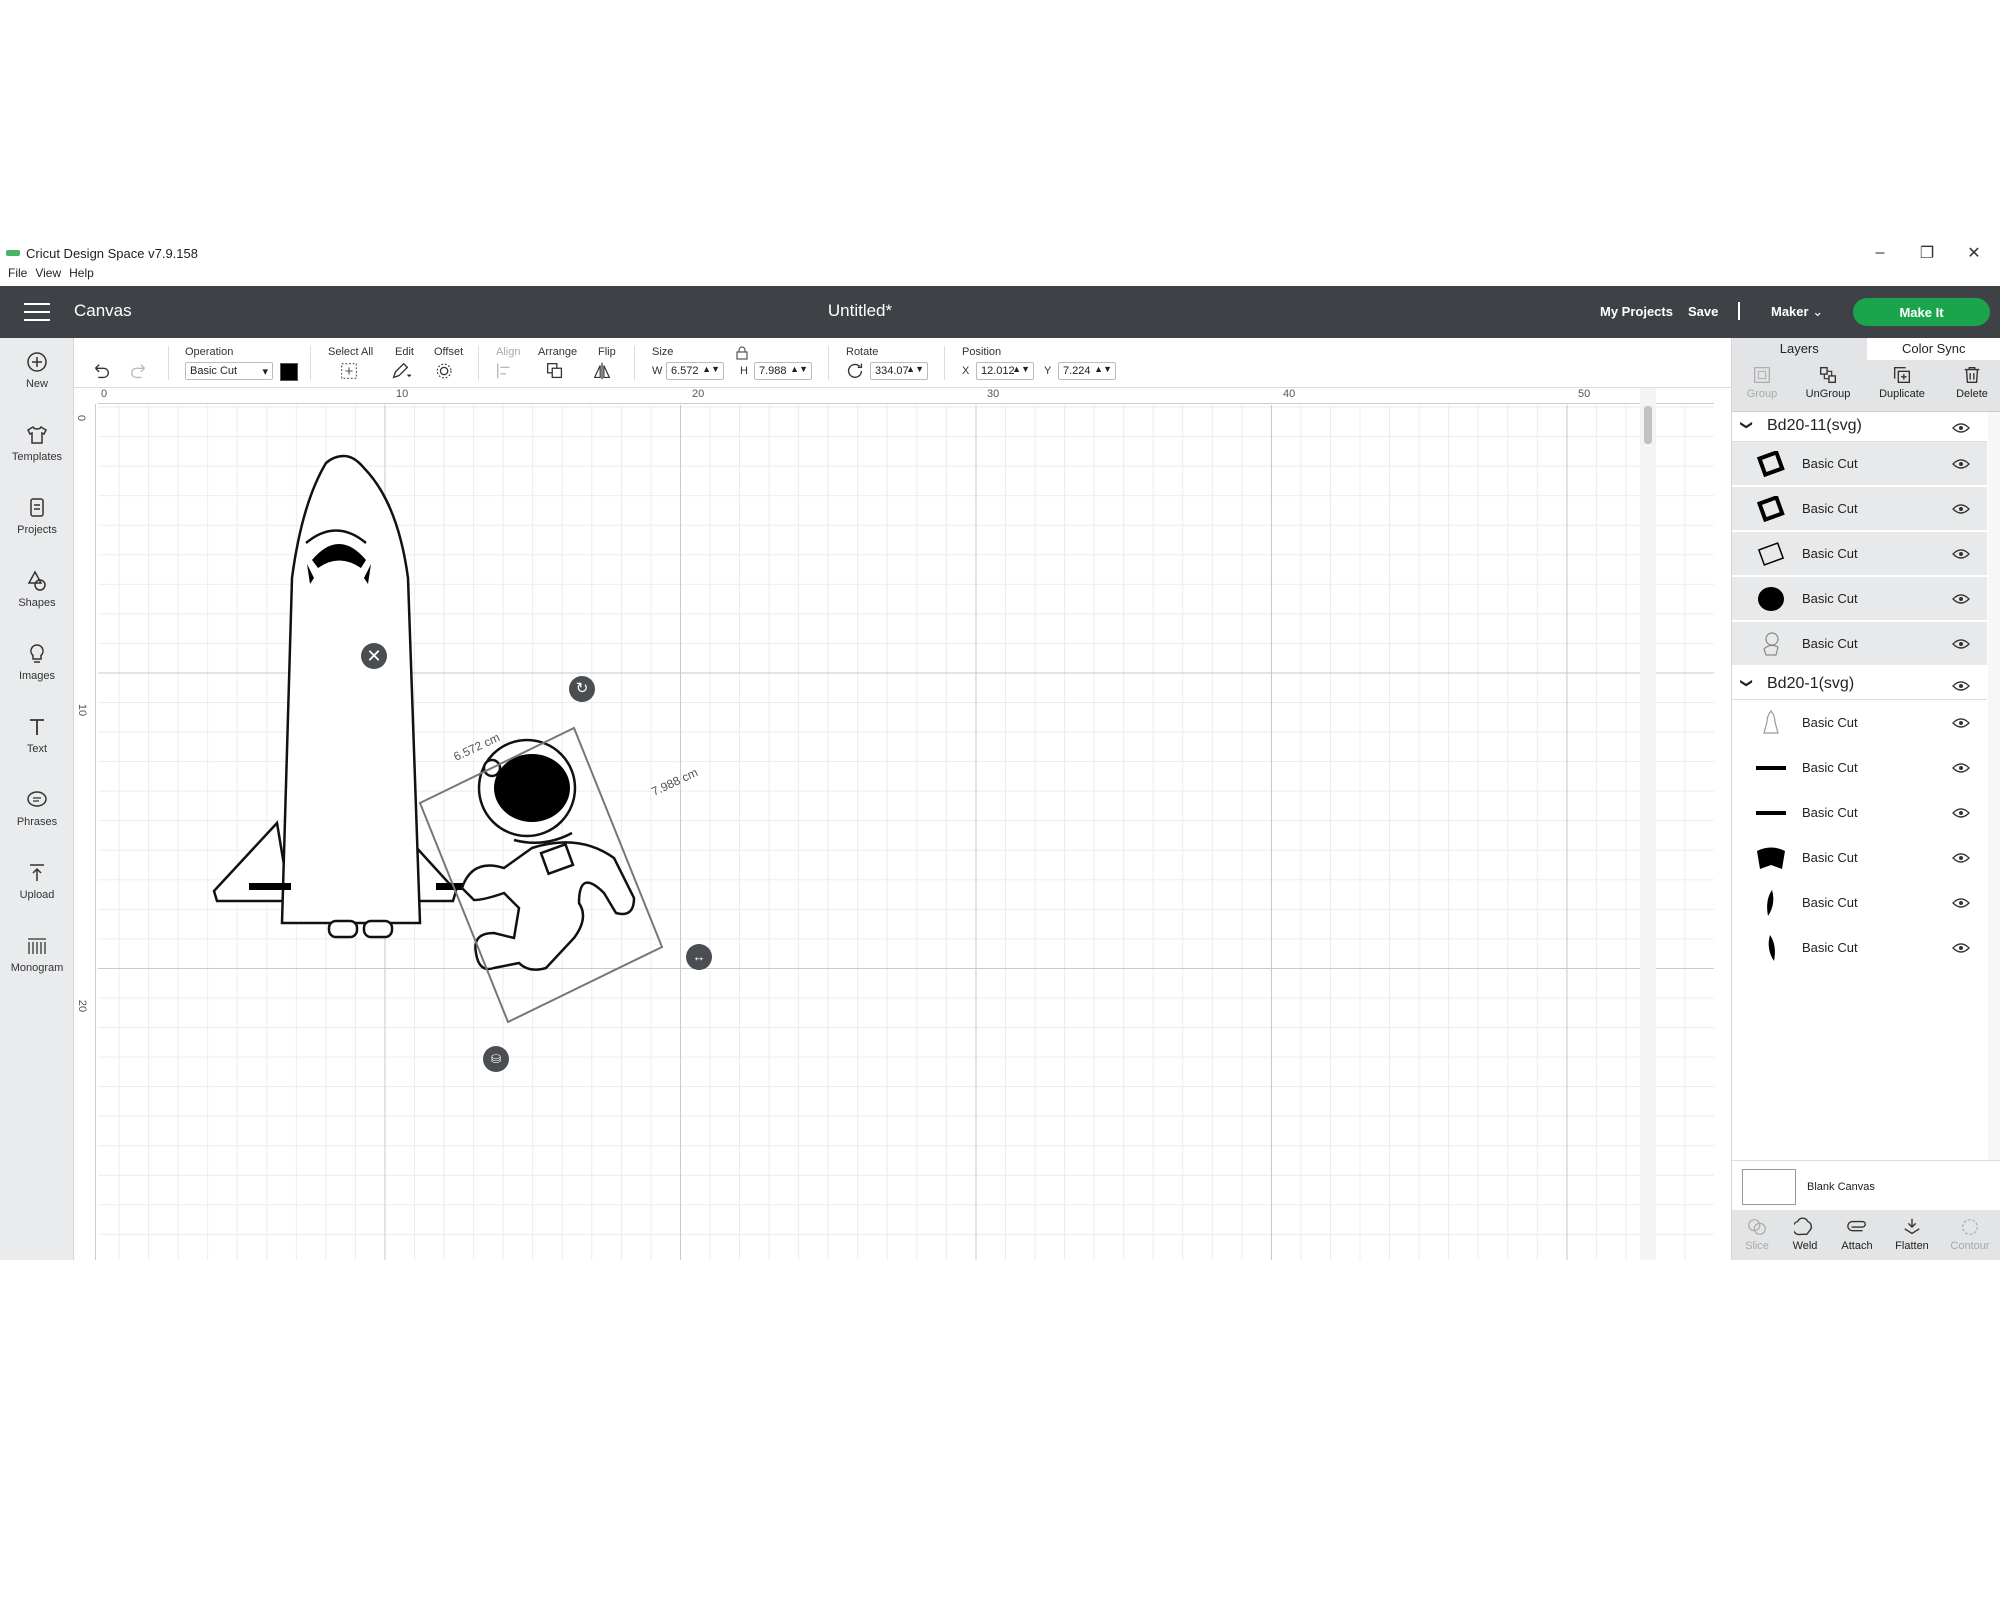  I want to click on weld-label: Weld, so click(1805, 1246).